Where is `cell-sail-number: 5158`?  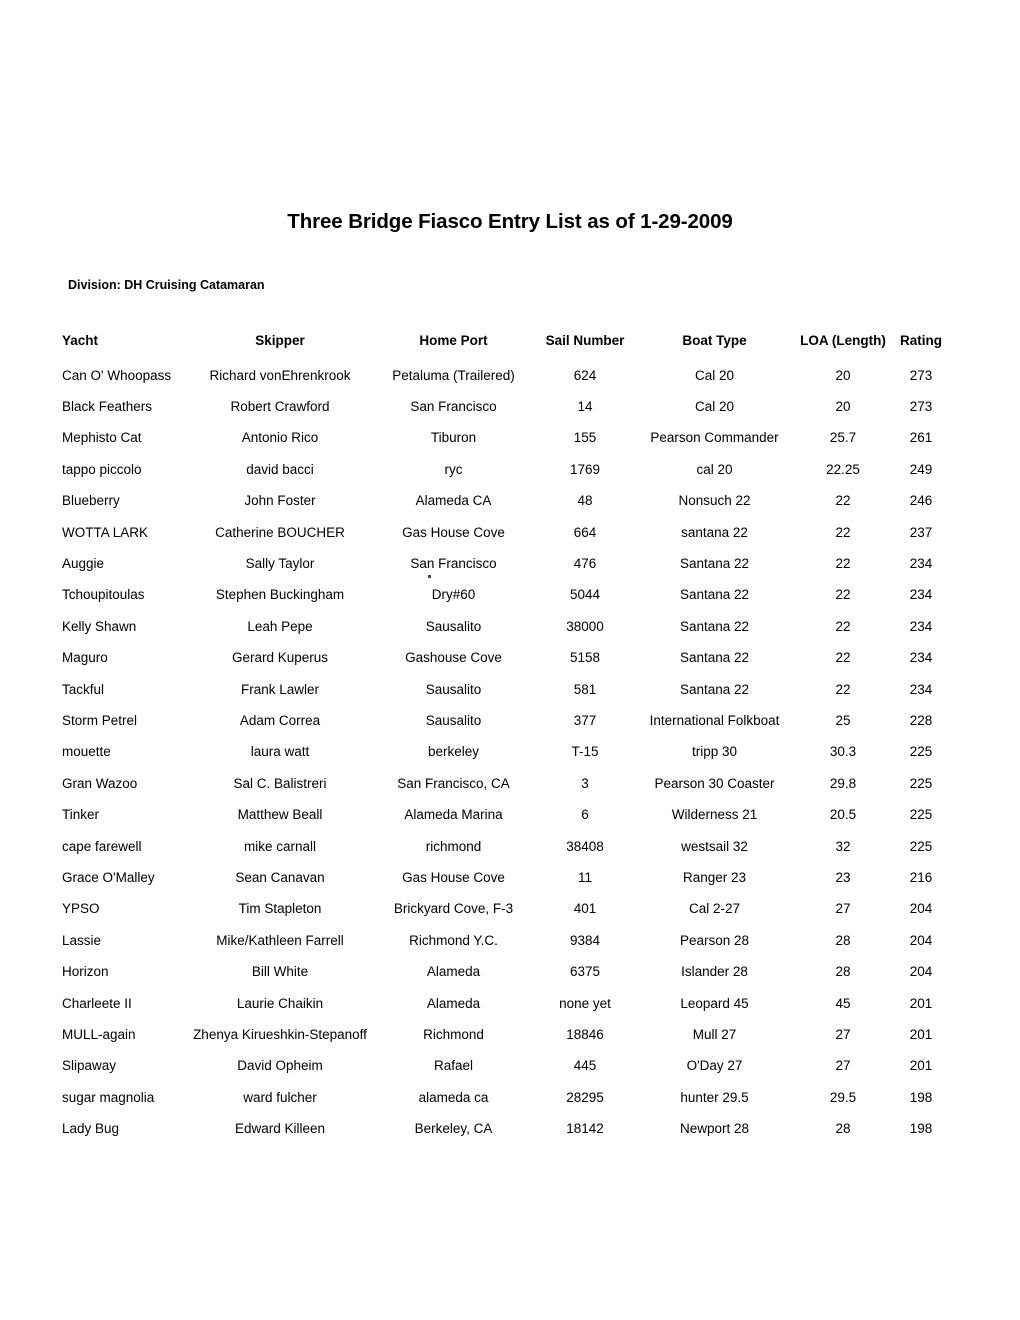 cell-sail-number: 5158 is located at coordinates (585, 658).